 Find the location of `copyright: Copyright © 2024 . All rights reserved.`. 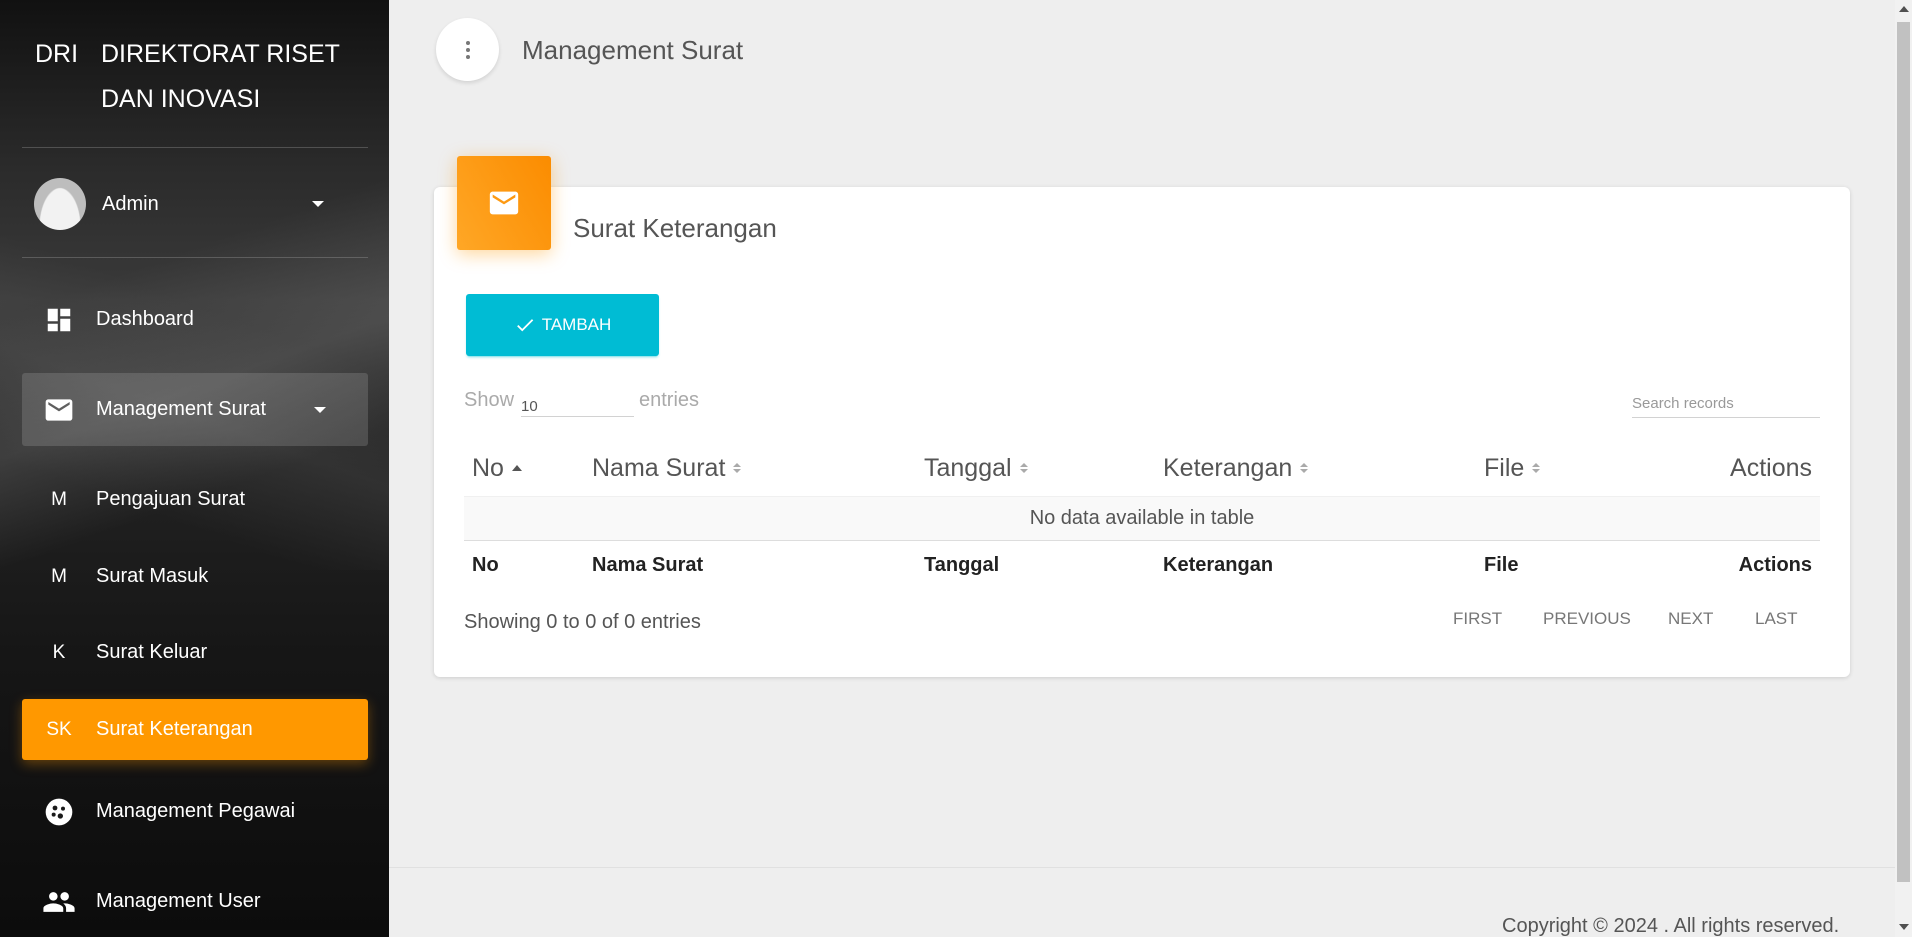

copyright: Copyright © 2024 . All rights reserved. is located at coordinates (1671, 926).